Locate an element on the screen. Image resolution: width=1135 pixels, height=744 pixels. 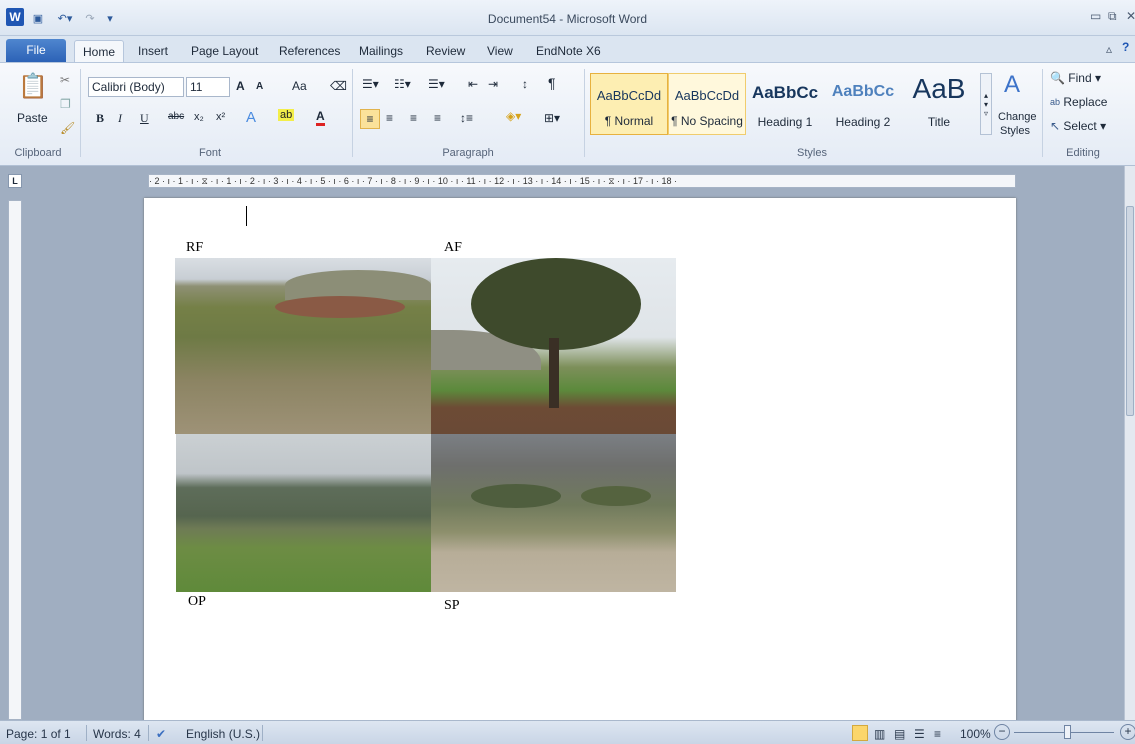
page-count: Page: 1 of 1 is located at coordinates (38, 734).